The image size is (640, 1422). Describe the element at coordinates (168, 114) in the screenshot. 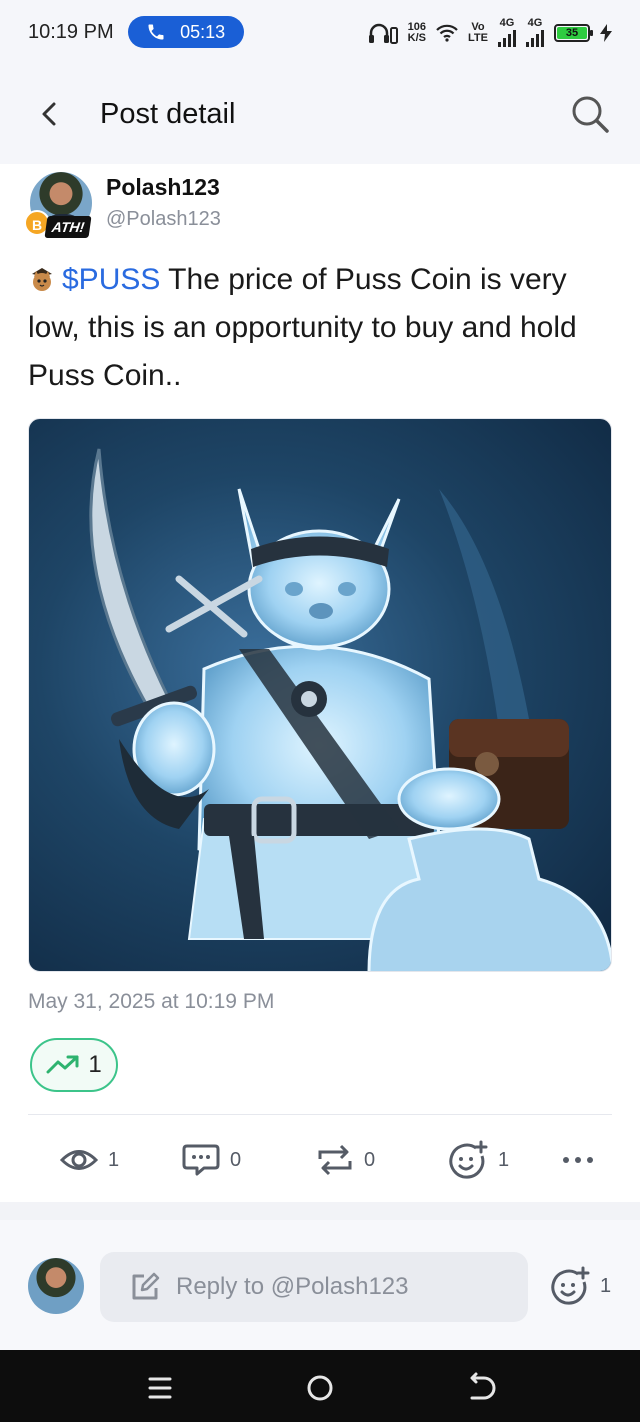

I see `page-title: Post detail` at that location.